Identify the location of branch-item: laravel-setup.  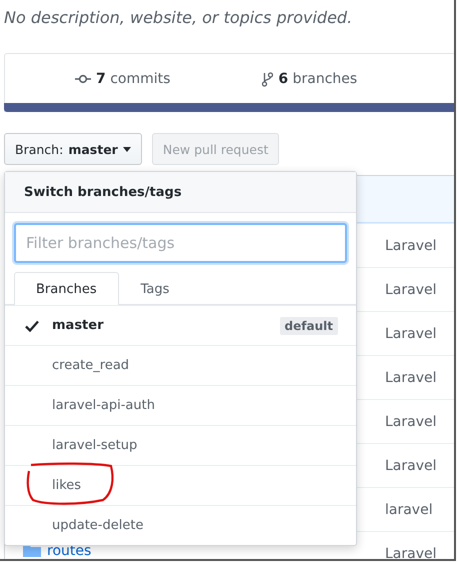
(180, 445).